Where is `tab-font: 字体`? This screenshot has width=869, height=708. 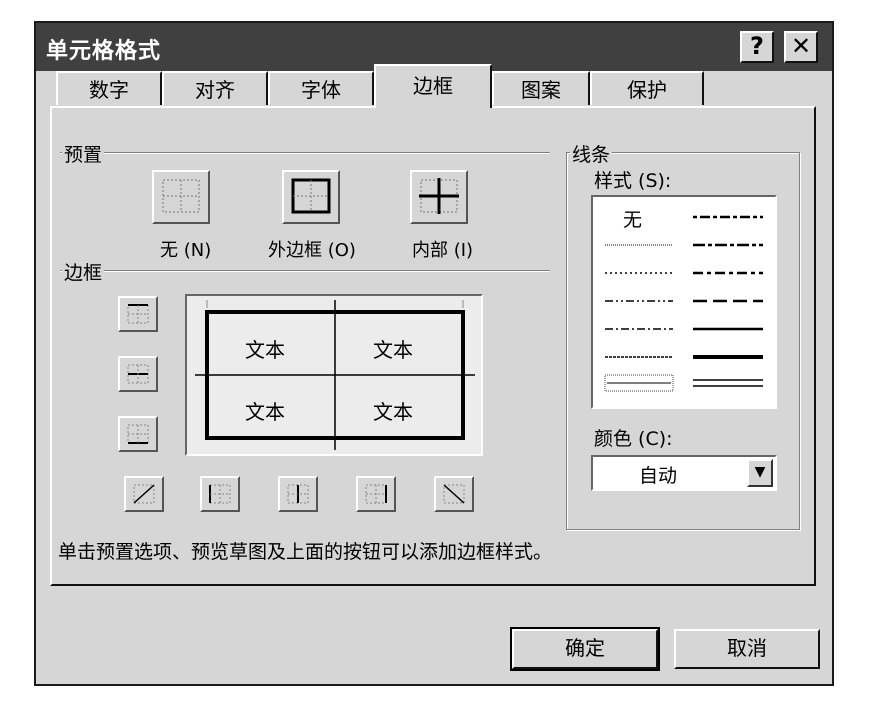
tab-font: 字体 is located at coordinates (321, 88).